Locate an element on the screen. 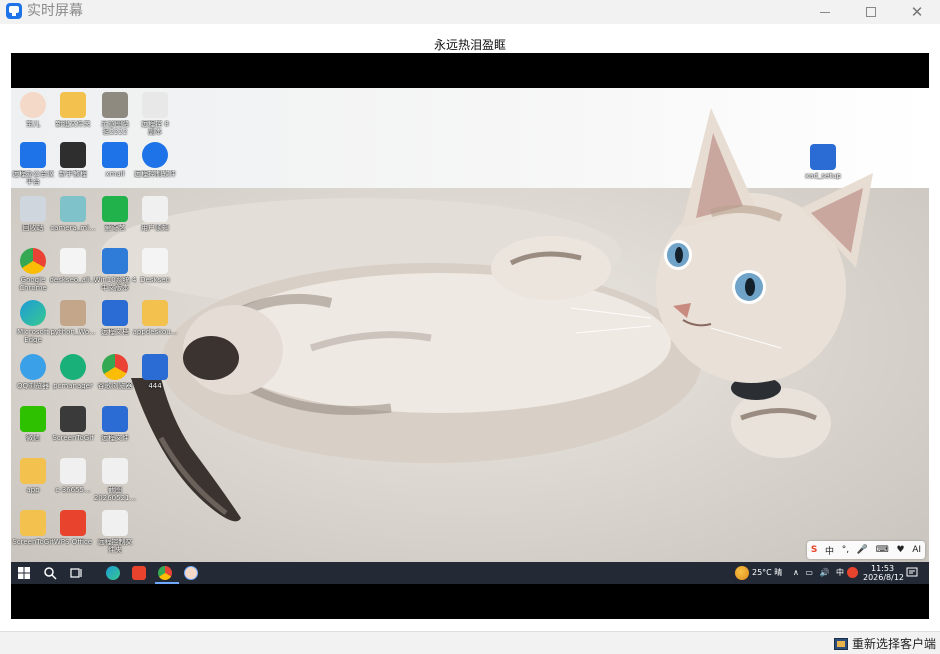 The height and width of the screenshot is (654, 940). minimize-button is located at coordinates (825, 12).